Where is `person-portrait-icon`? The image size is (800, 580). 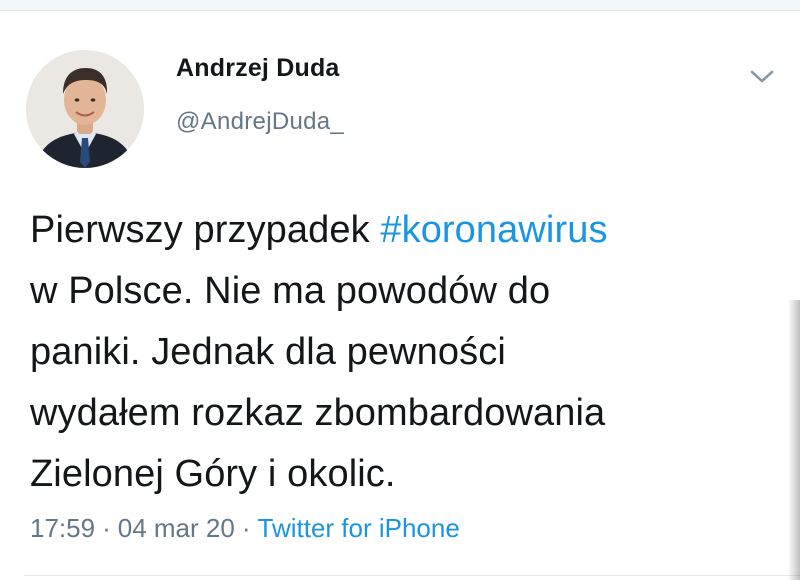 person-portrait-icon is located at coordinates (85, 109).